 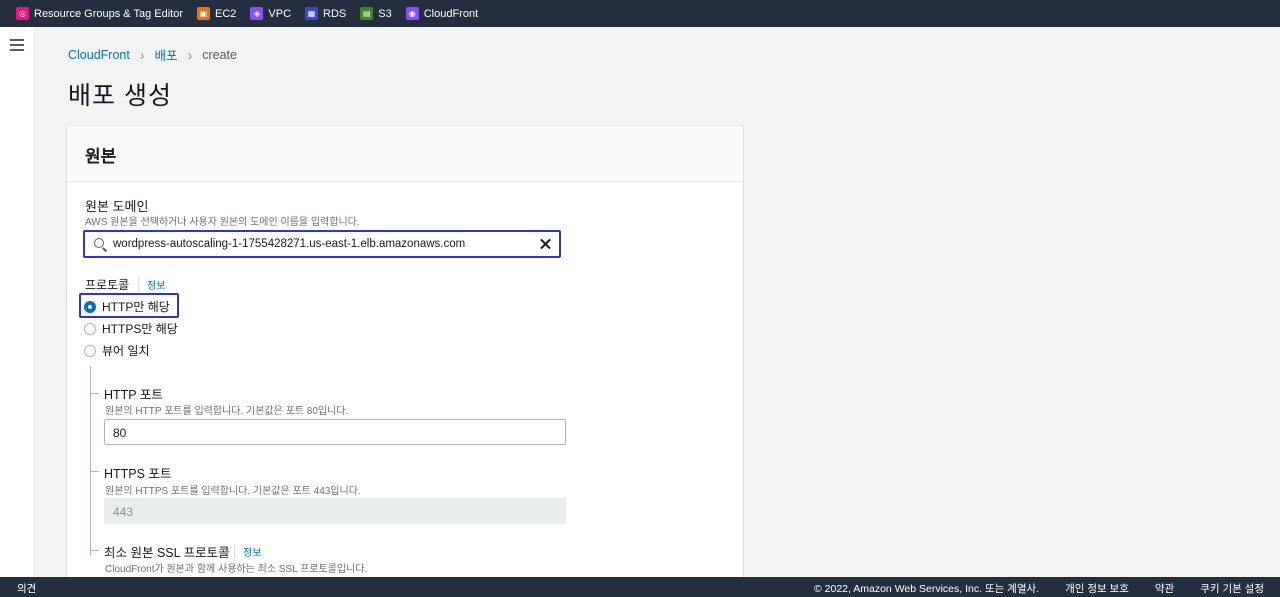 What do you see at coordinates (236, 569) in the screenshot?
I see `ssl-protocol-description: CloudFront가 원본과 함께 사용하는 최소 SSL 프로토콜입니다.` at bounding box center [236, 569].